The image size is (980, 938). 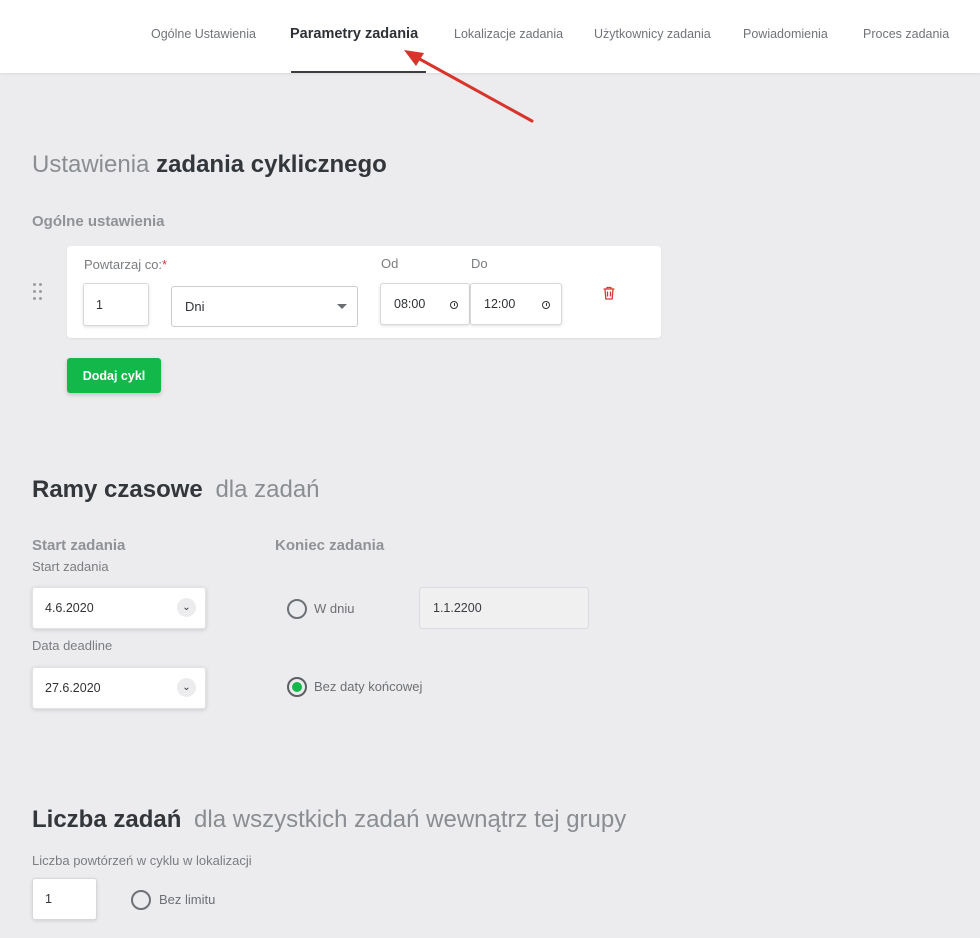 What do you see at coordinates (203, 34) in the screenshot?
I see `tab-general-settings: Ogólne Ustawienia` at bounding box center [203, 34].